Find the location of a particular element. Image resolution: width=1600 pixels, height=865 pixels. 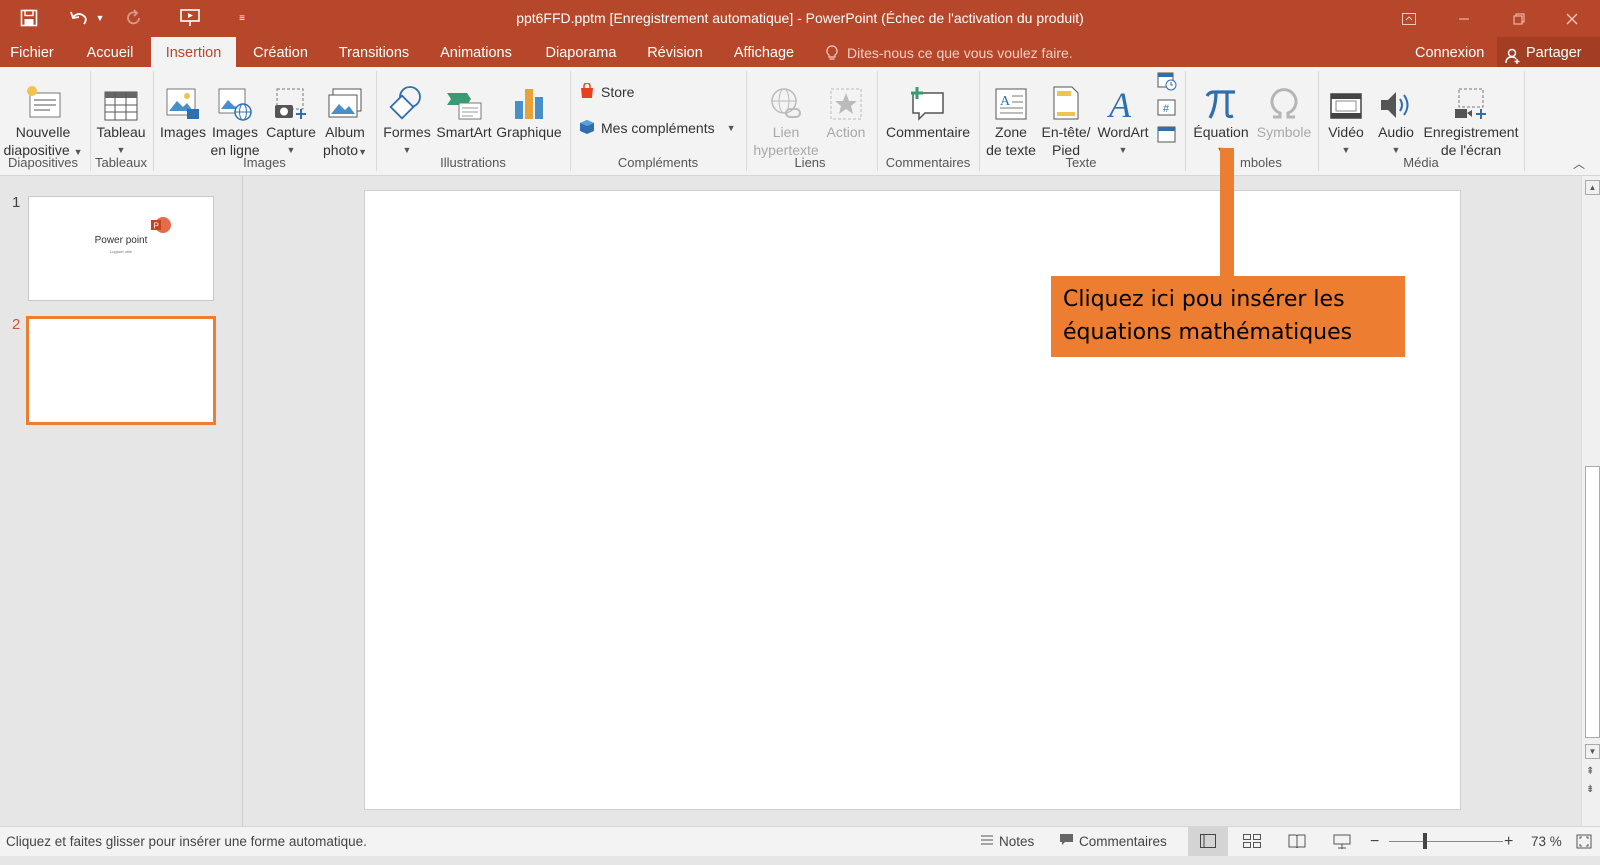

share-button: Partager is located at coordinates (1548, 52).